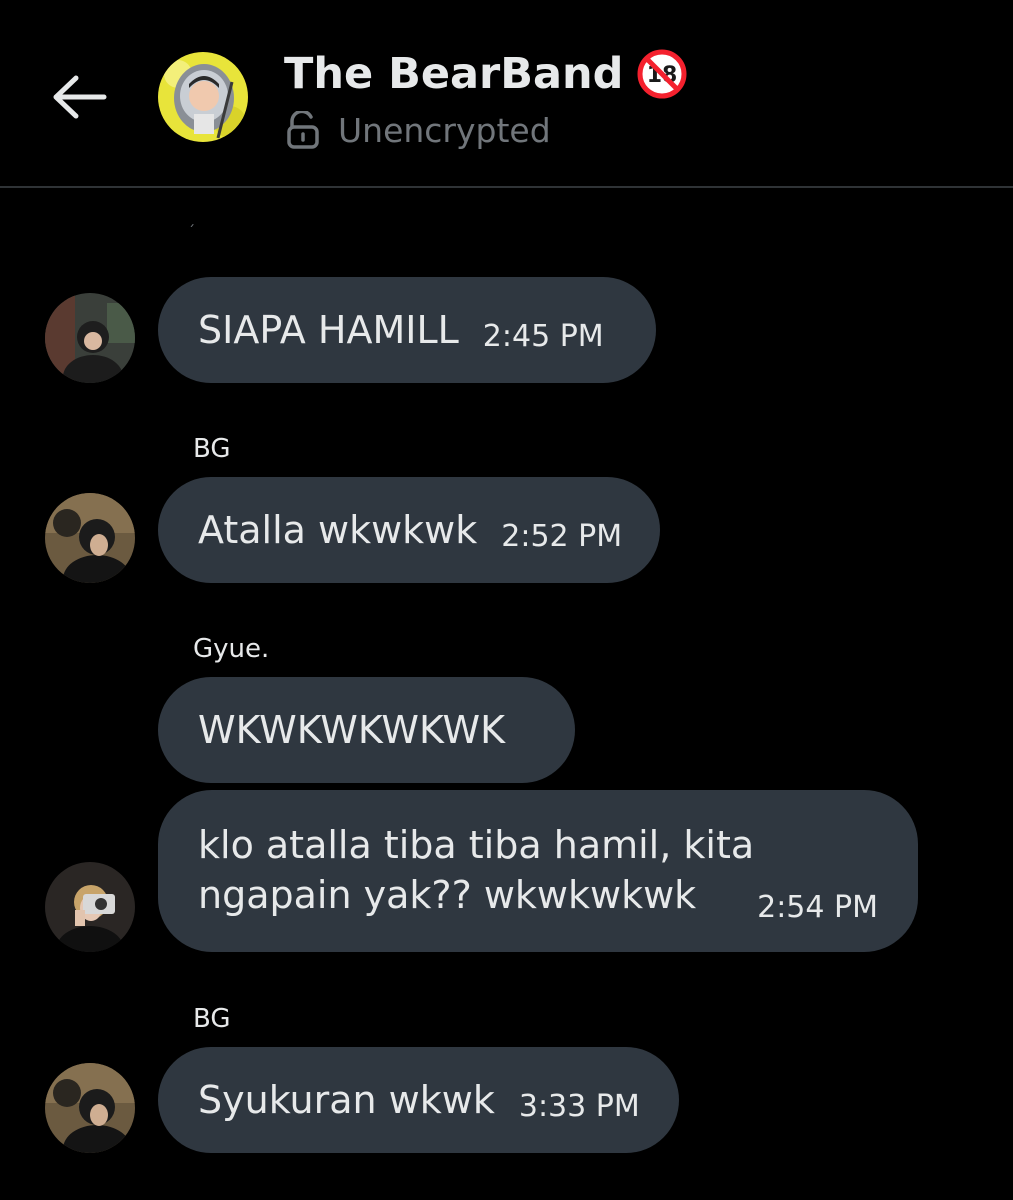 This screenshot has height=1200, width=1013. What do you see at coordinates (662, 74) in the screenshot?
I see `no-under-18-icon: 18` at bounding box center [662, 74].